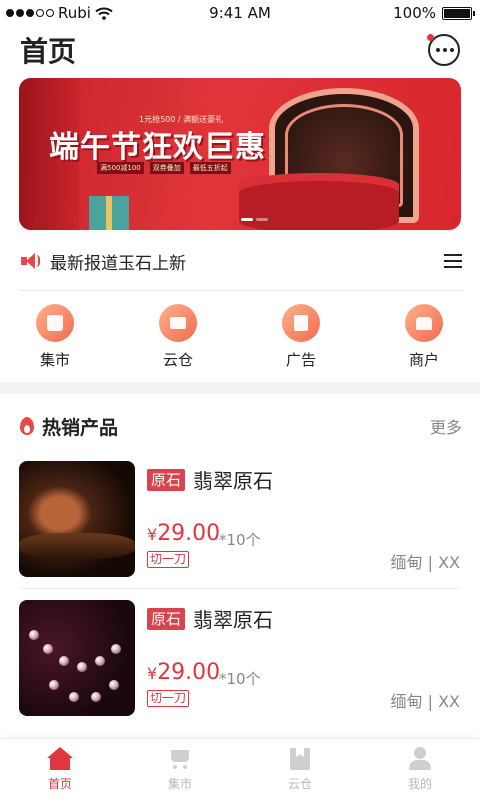 Image resolution: width=480 pixels, height=800 pixels. What do you see at coordinates (446, 426) in the screenshot?
I see `more-link: 更多` at bounding box center [446, 426].